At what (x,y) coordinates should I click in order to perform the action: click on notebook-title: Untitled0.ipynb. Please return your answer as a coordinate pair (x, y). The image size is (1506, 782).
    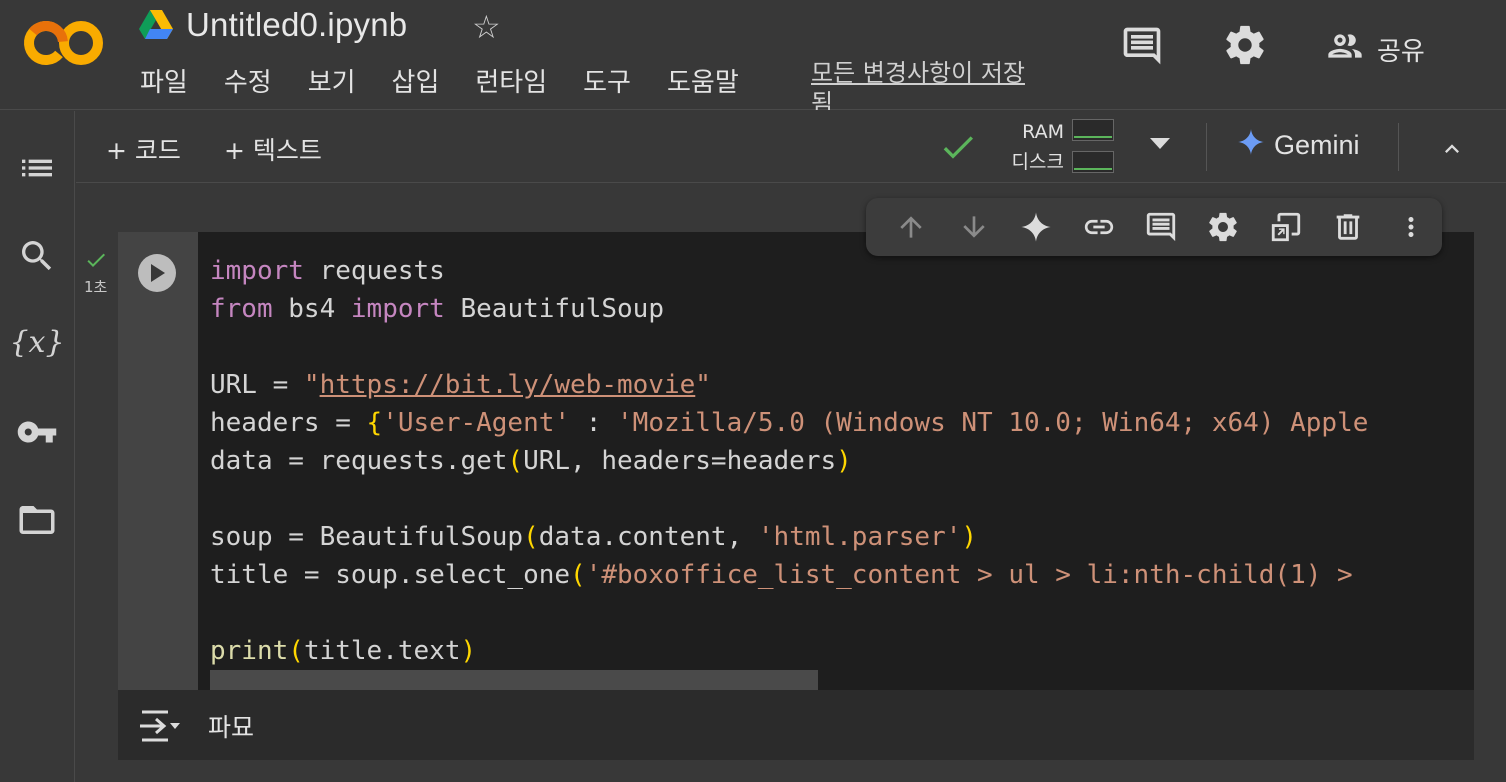
    Looking at the image, I should click on (296, 25).